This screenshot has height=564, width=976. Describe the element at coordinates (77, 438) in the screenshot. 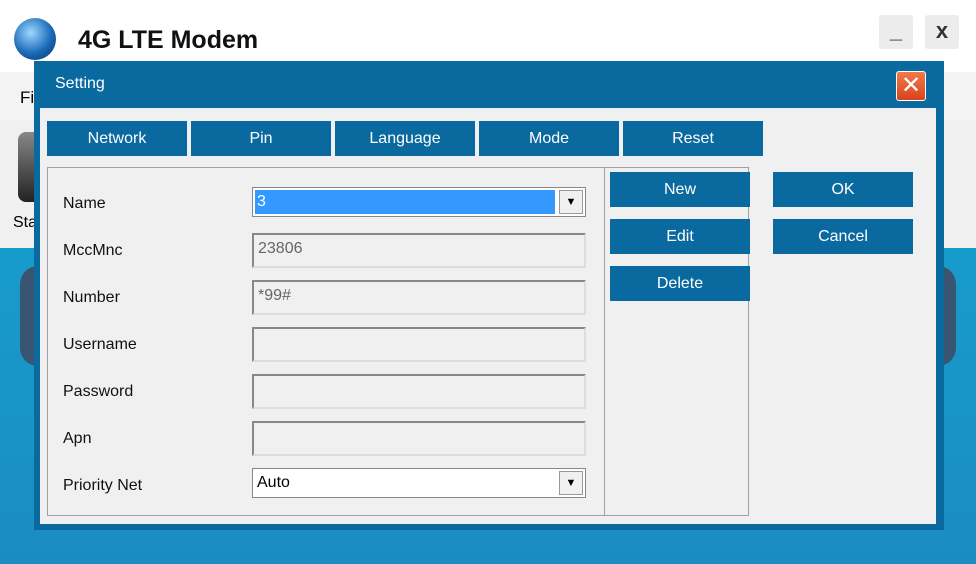

I see `apn-label: Apn` at that location.